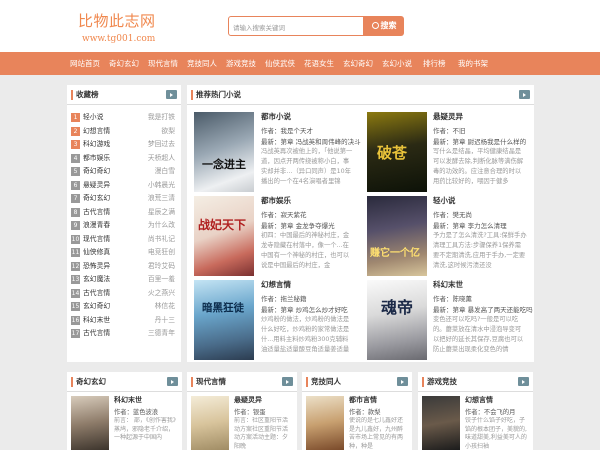 The width and height of the screenshot is (600, 450). I want to click on book-author: 作者：拖兰秘籍, so click(284, 299).